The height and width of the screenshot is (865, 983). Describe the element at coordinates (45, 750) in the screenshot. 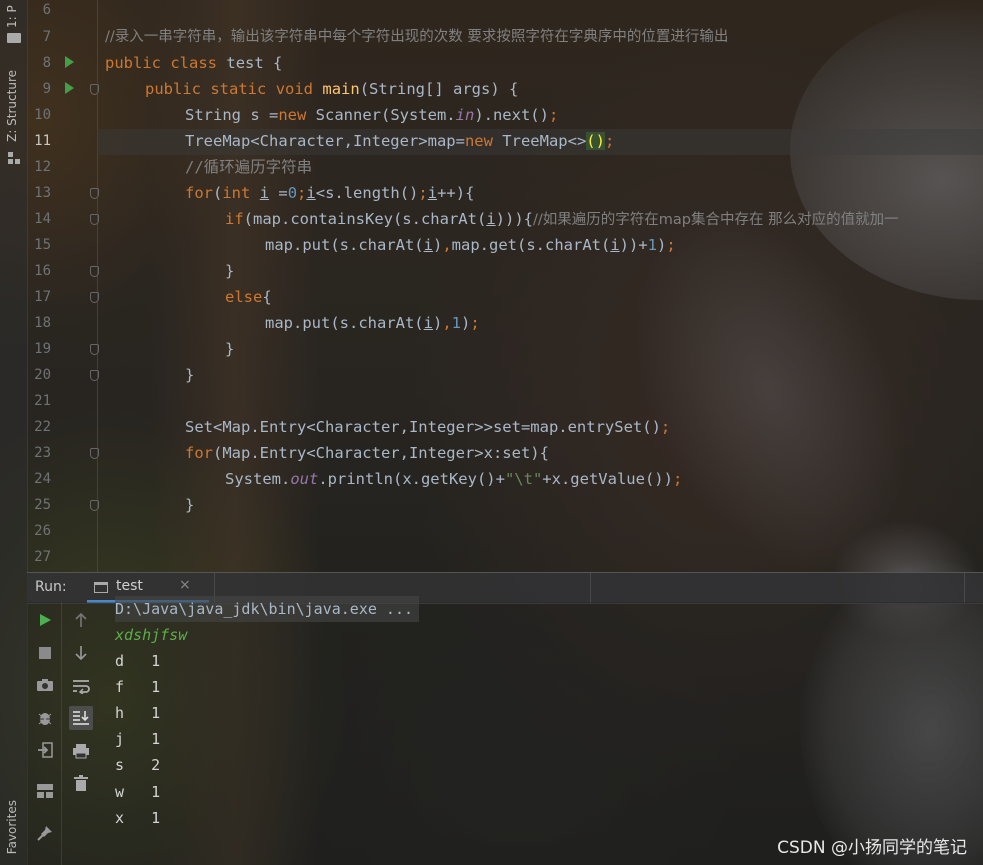

I see `login-icon` at that location.